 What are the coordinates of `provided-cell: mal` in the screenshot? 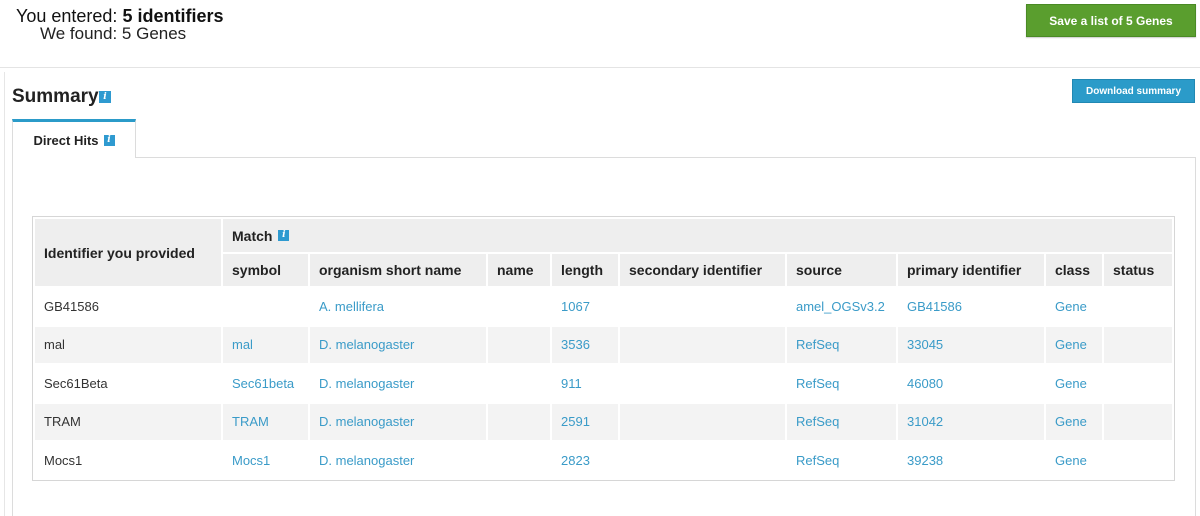 It's located at (128, 344).